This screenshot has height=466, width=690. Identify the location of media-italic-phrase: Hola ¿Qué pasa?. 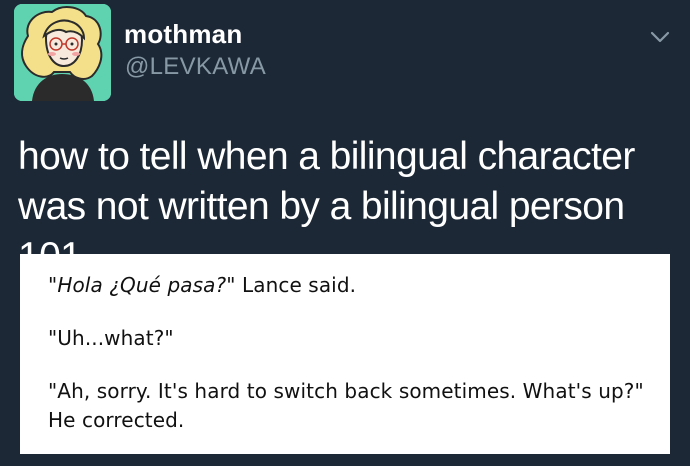
(142, 285).